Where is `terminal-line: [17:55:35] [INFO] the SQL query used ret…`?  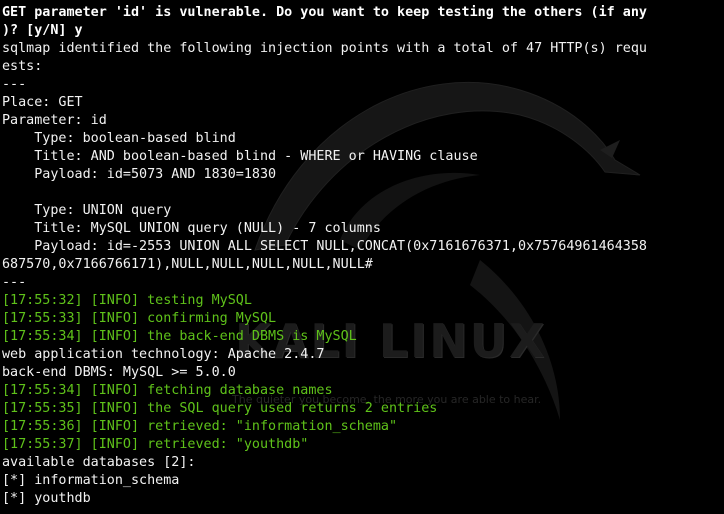 terminal-line: [17:55:35] [INFO] the SQL query used ret… is located at coordinates (220, 408).